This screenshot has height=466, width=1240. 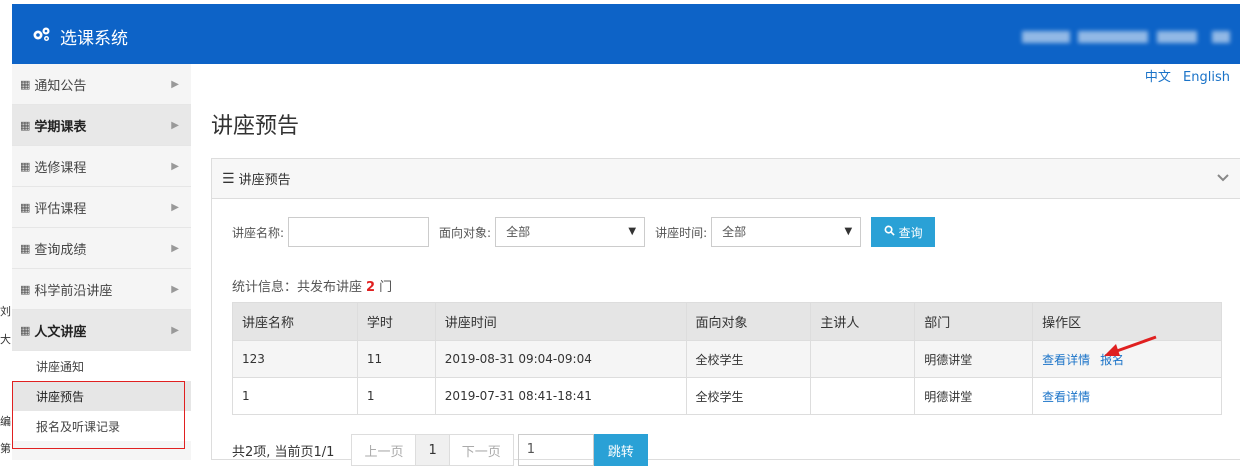 I want to click on chevron-down-icon, so click(x=1223, y=179).